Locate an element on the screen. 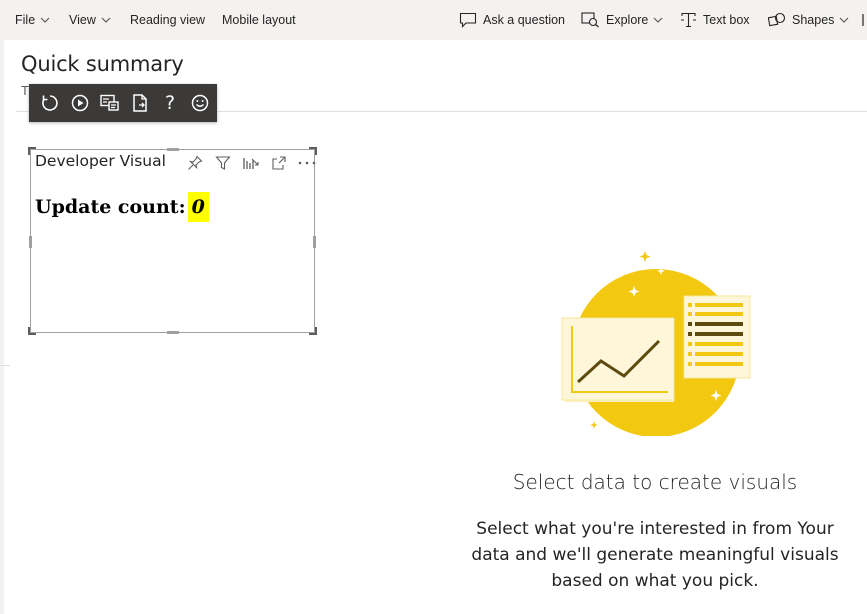 The width and height of the screenshot is (867, 614). smiley-icon is located at coordinates (200, 103).